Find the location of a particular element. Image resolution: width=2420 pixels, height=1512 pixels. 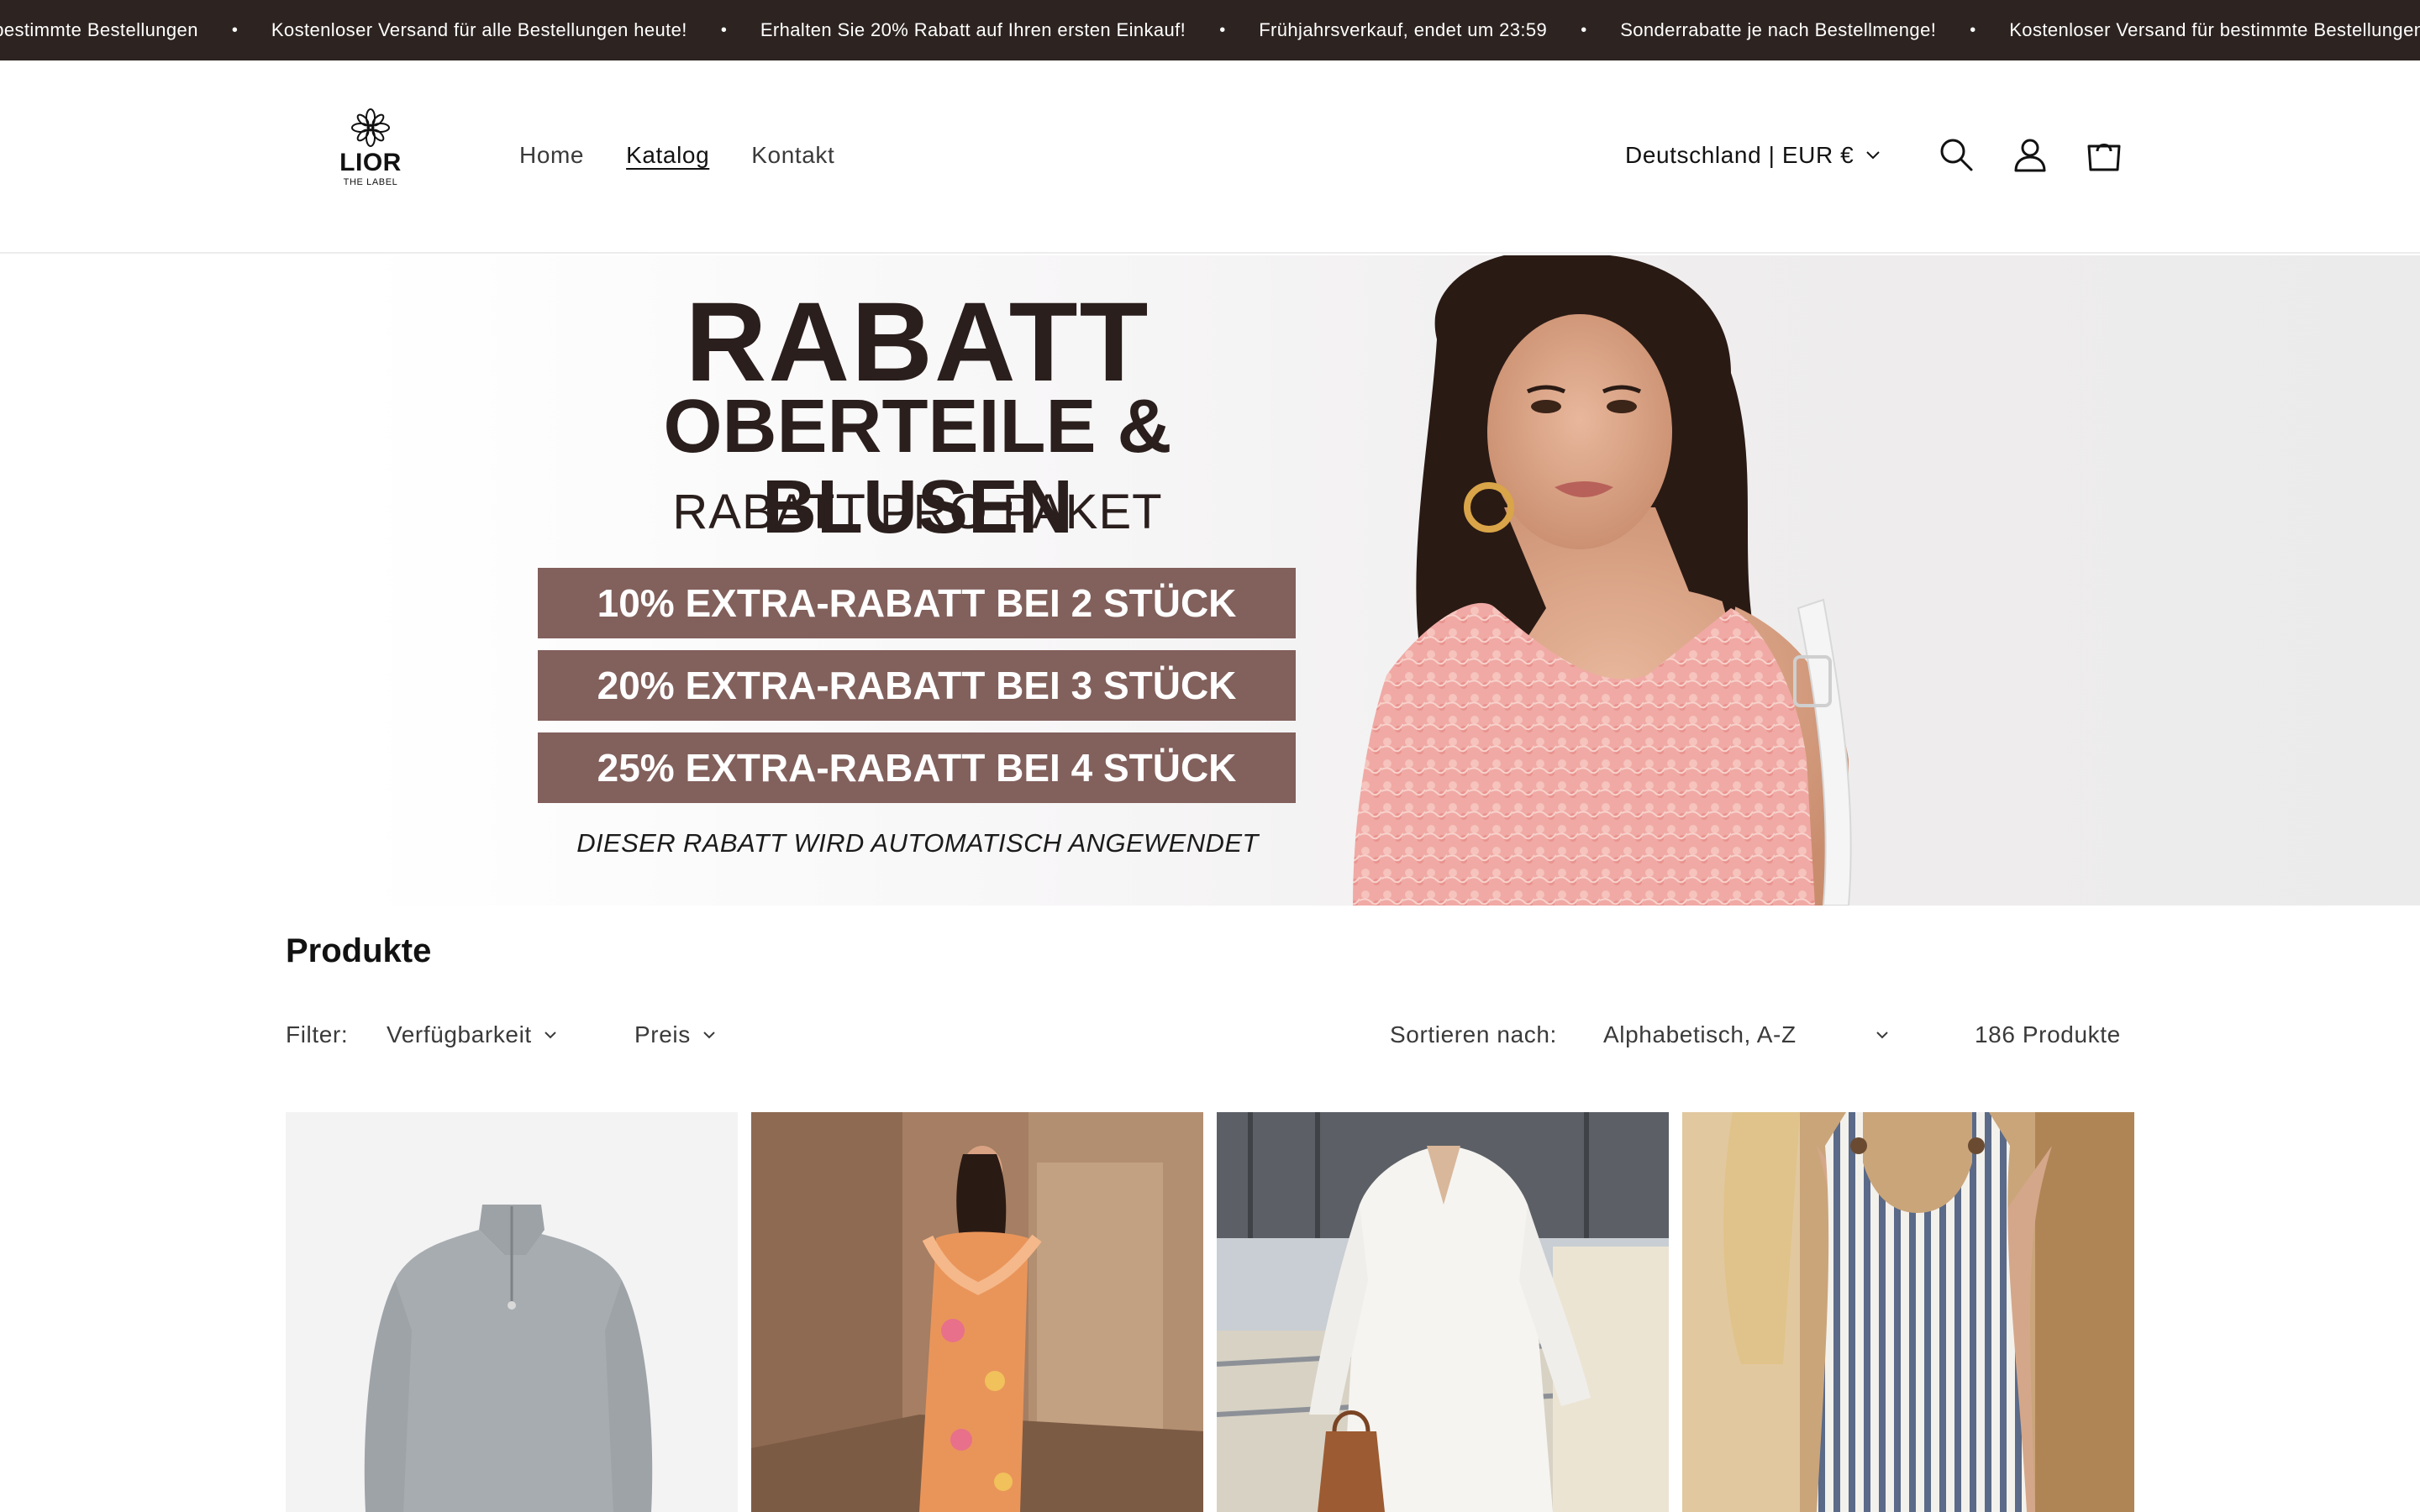

filter-price-dropdown: Preis is located at coordinates (675, 1035).